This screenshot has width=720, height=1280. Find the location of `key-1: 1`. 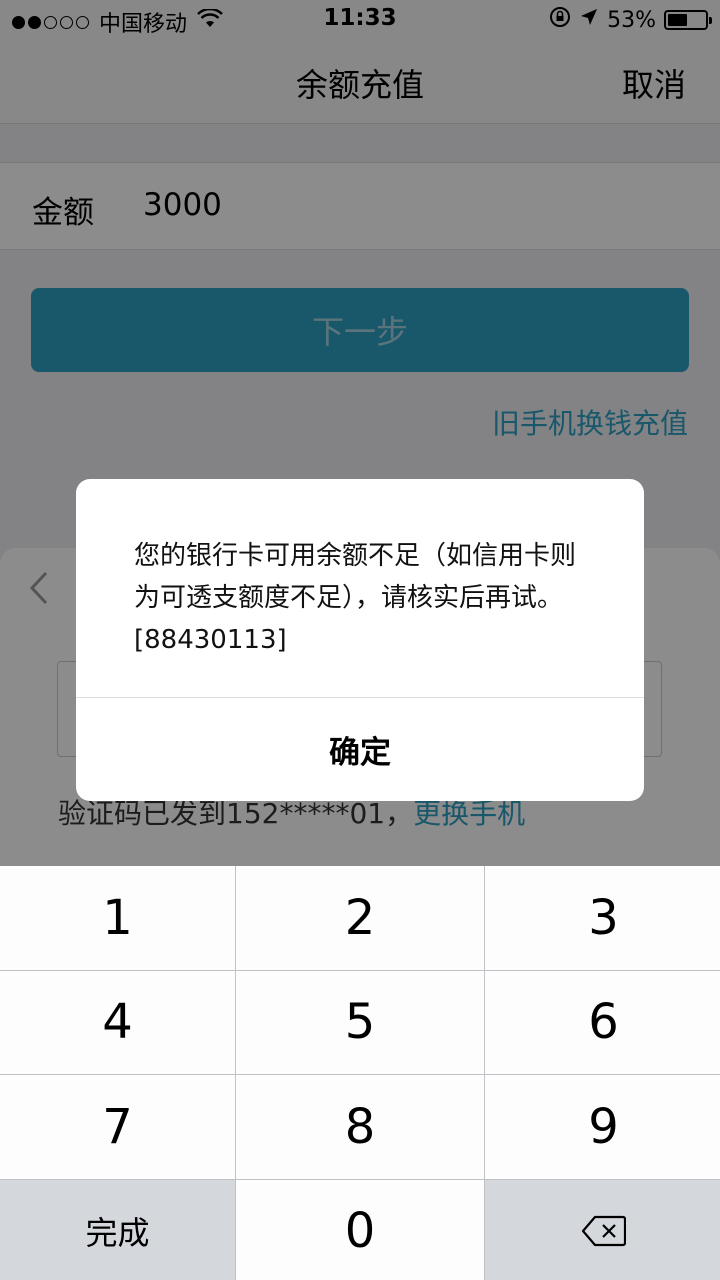

key-1: 1 is located at coordinates (117, 918).